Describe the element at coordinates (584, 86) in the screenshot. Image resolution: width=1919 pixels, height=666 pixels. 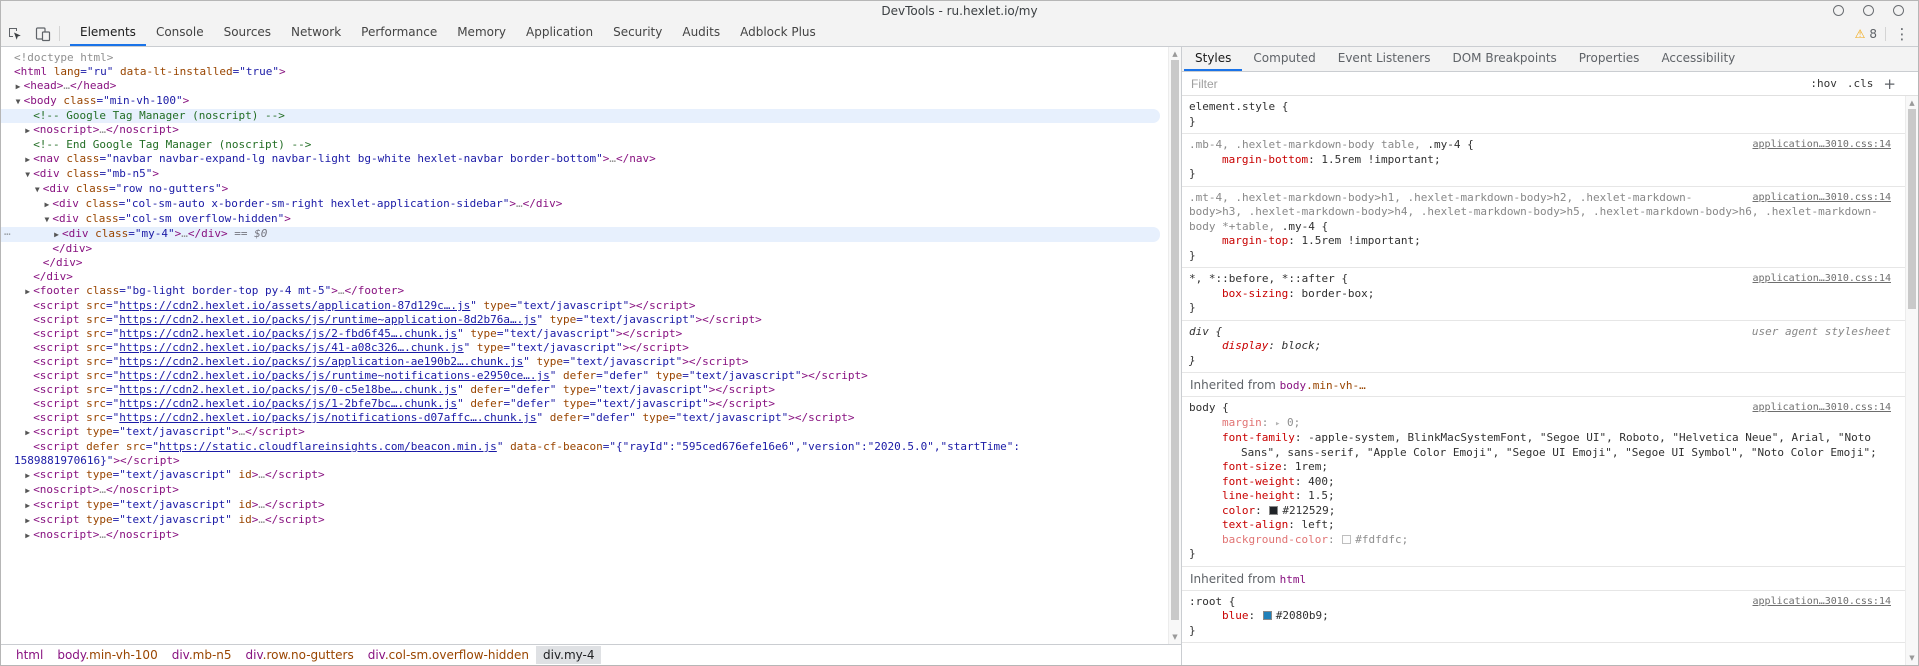
I see `dom-tree-row: ▶ <head>…</head>` at that location.